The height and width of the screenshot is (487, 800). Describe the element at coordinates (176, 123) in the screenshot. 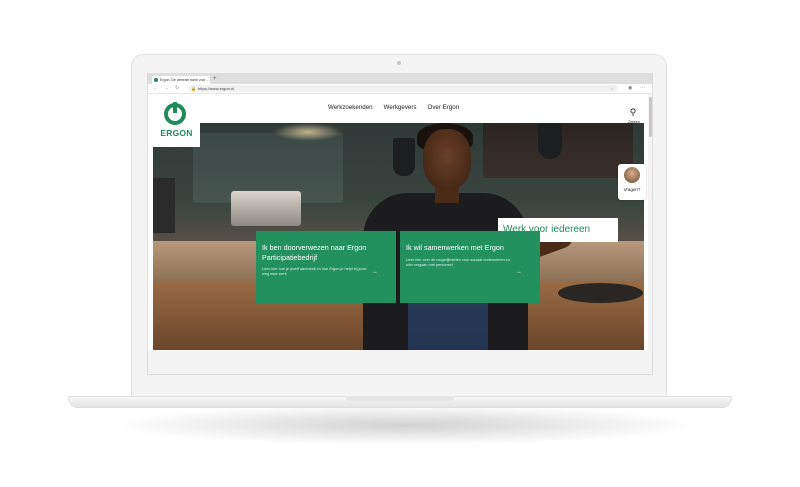

I see `ergon-logo: ERGON` at that location.